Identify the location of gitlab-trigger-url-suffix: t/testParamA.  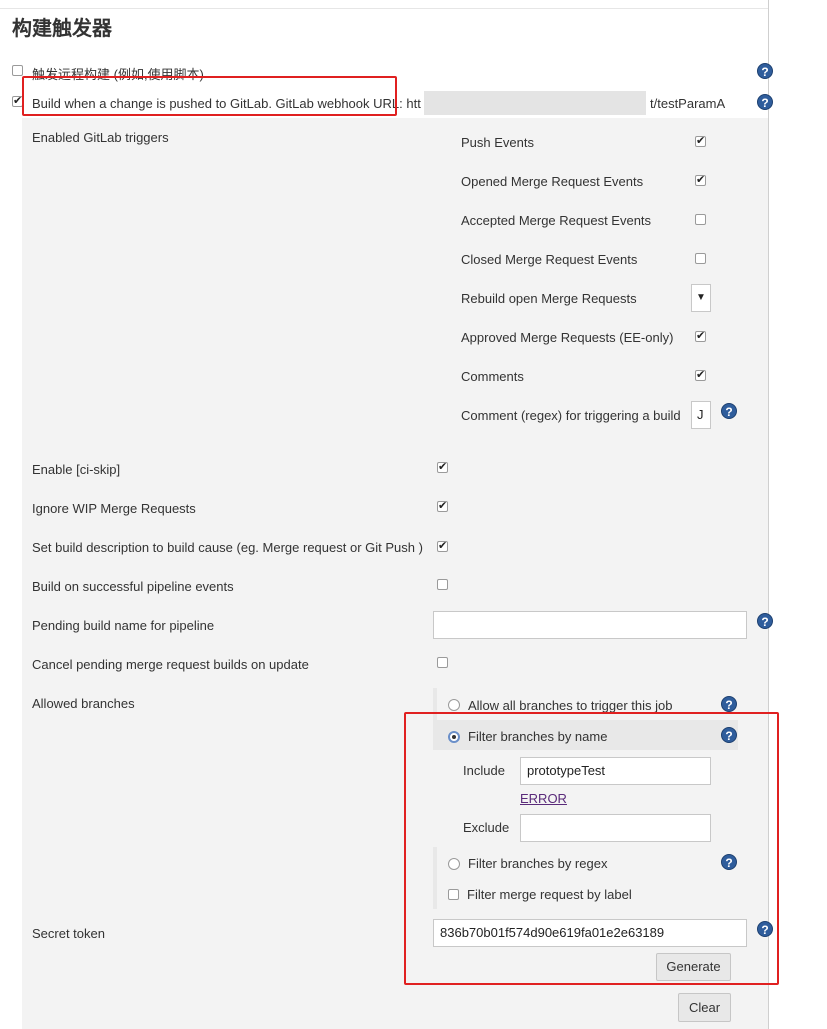
(688, 103).